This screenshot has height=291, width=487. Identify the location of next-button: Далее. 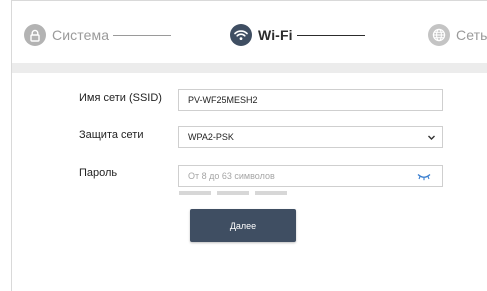
(243, 225).